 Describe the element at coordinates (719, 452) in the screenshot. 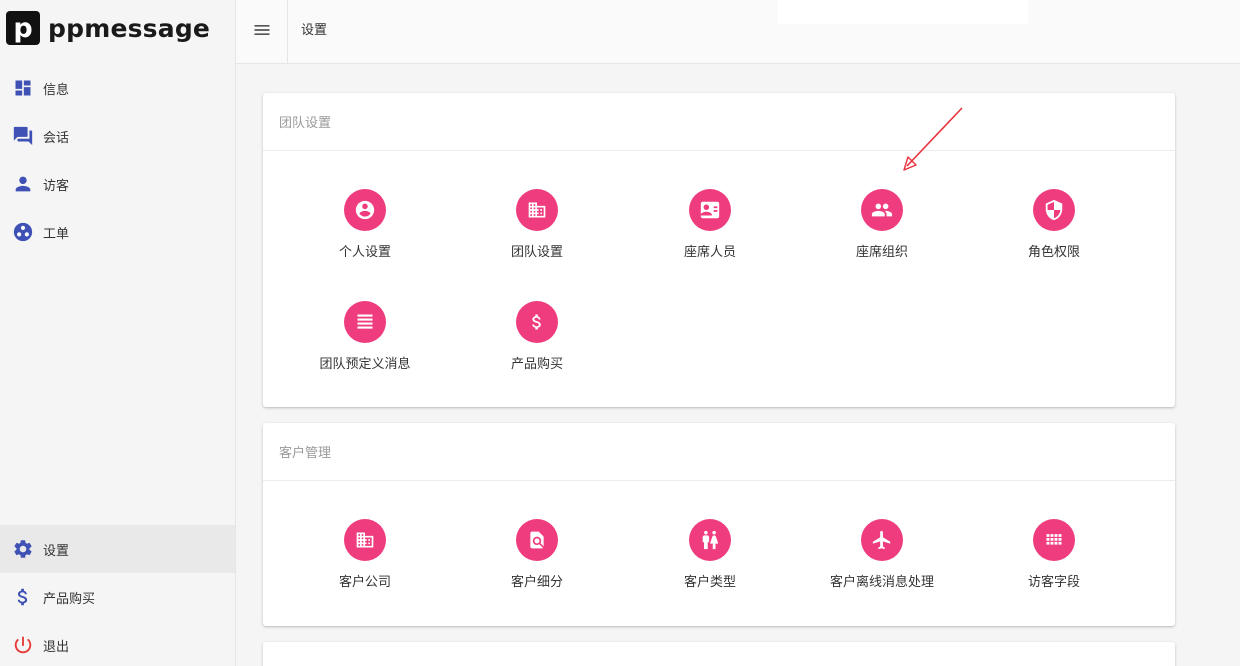

I see `section-title: 客户管理` at that location.